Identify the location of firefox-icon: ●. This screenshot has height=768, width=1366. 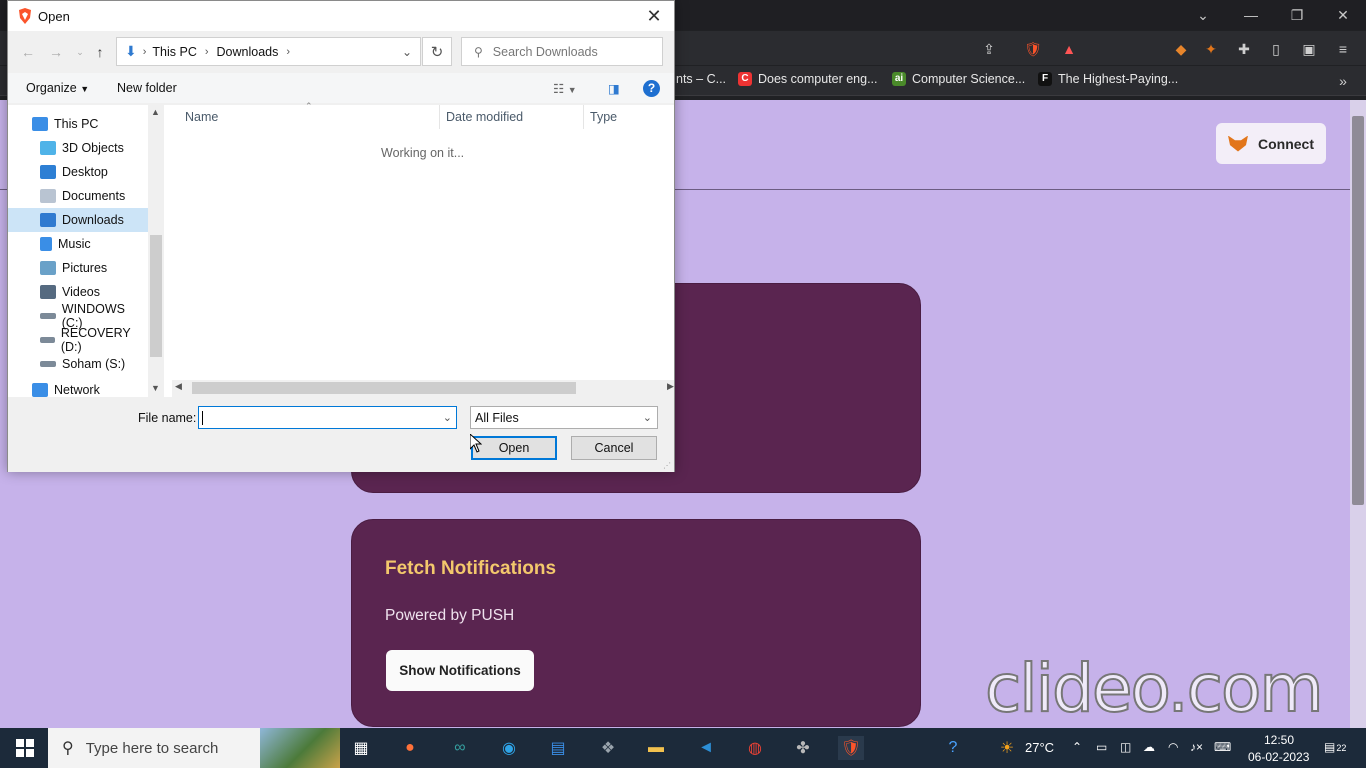
(410, 748).